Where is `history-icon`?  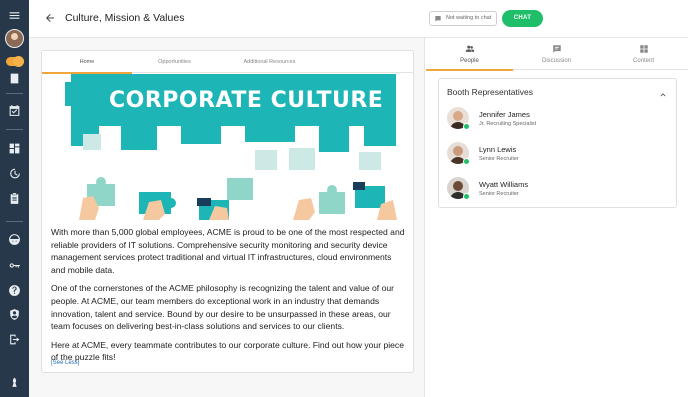 history-icon is located at coordinates (14, 173).